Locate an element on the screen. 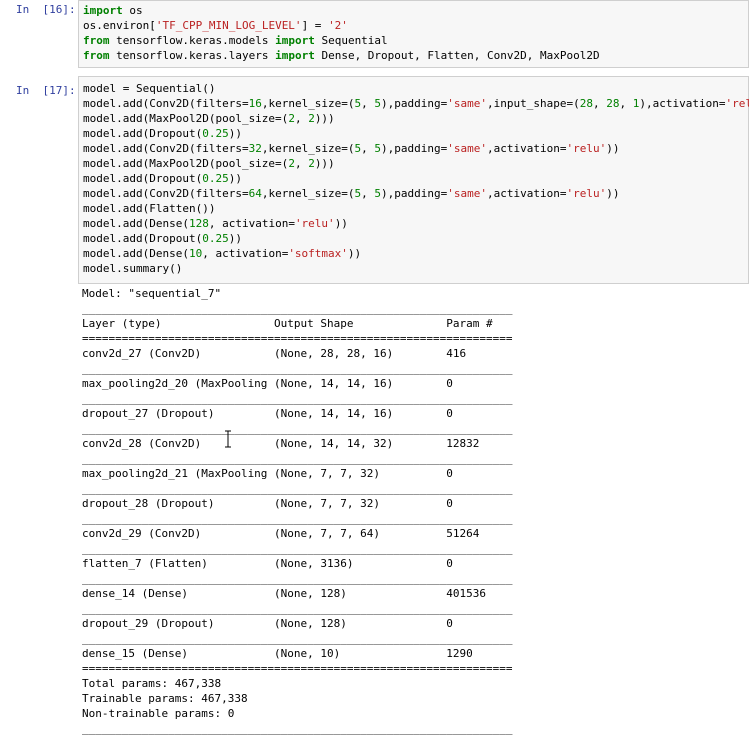 The height and width of the screenshot is (750, 749). code-line: model.add(Dropout(0.25)) is located at coordinates (162, 238).